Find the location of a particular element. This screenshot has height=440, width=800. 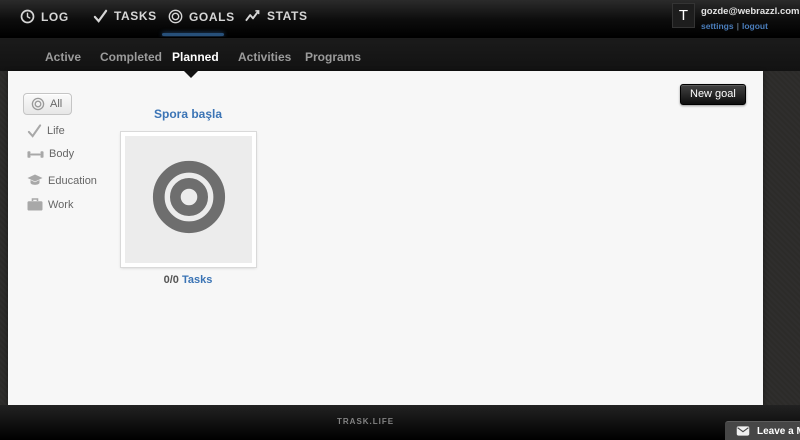

leave-message-widget: Leave a M is located at coordinates (762, 430).